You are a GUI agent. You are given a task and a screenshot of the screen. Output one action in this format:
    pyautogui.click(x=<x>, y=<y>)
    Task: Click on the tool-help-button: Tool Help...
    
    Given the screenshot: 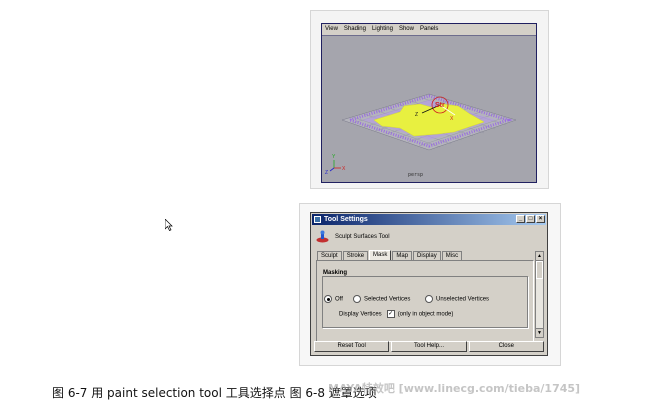 What is the action you would take?
    pyautogui.click(x=429, y=346)
    